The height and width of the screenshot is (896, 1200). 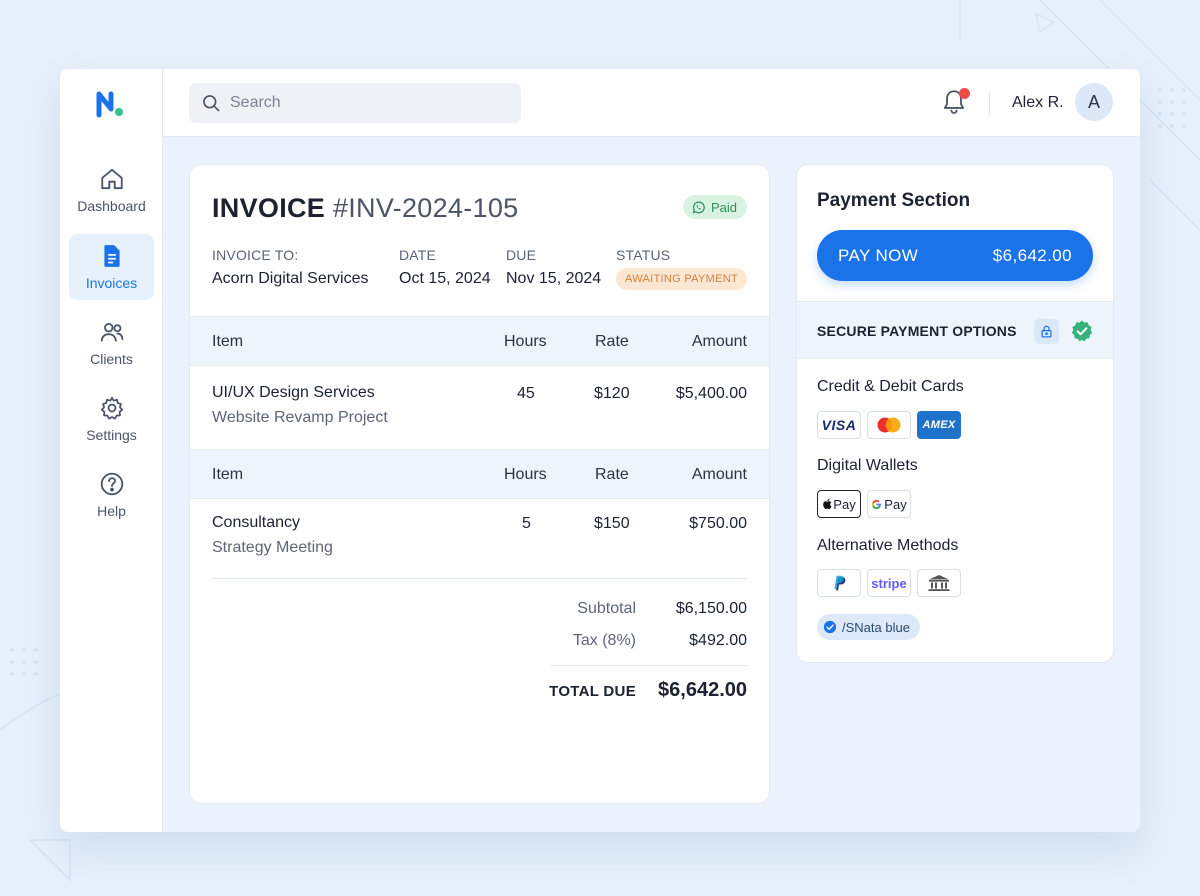 What do you see at coordinates (876, 627) in the screenshot?
I see `snata-blue-label: /SNata blue` at bounding box center [876, 627].